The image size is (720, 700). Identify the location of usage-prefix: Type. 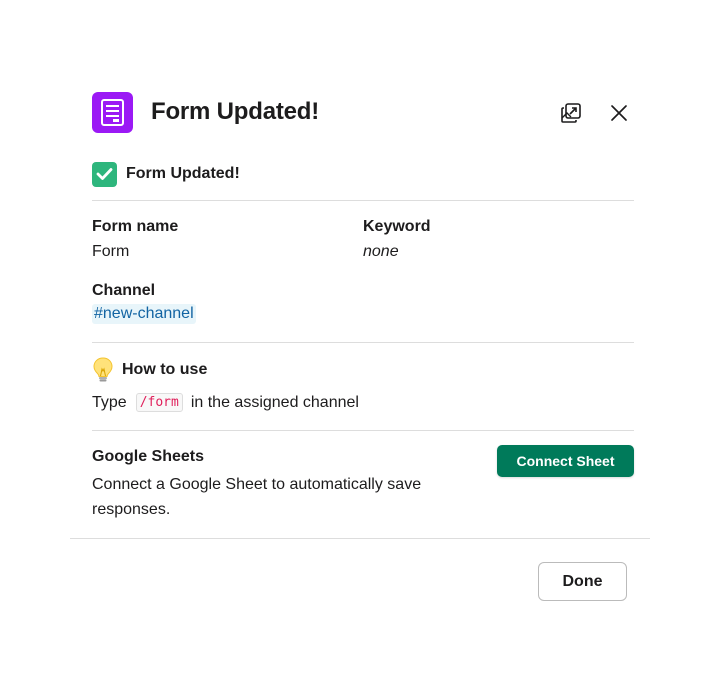
(109, 402).